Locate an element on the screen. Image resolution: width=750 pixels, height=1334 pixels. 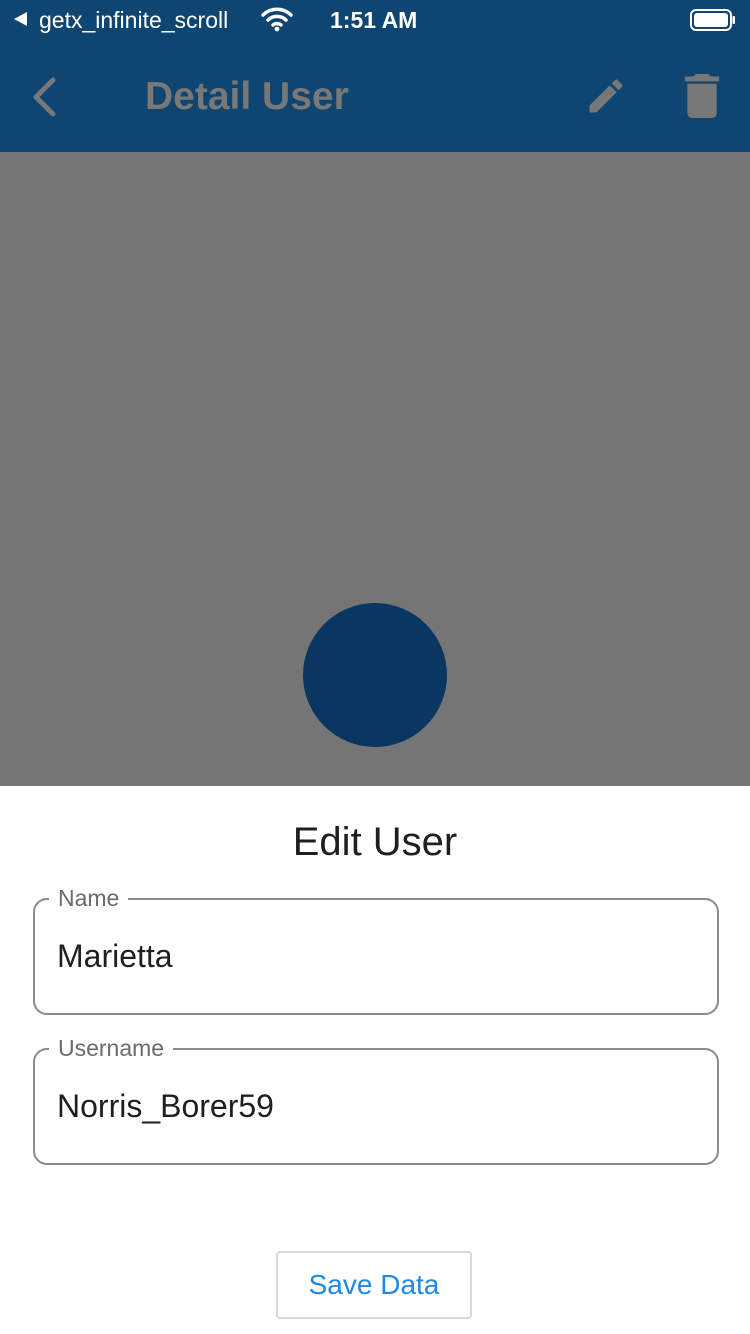
username-field: Username is located at coordinates (376, 1099).